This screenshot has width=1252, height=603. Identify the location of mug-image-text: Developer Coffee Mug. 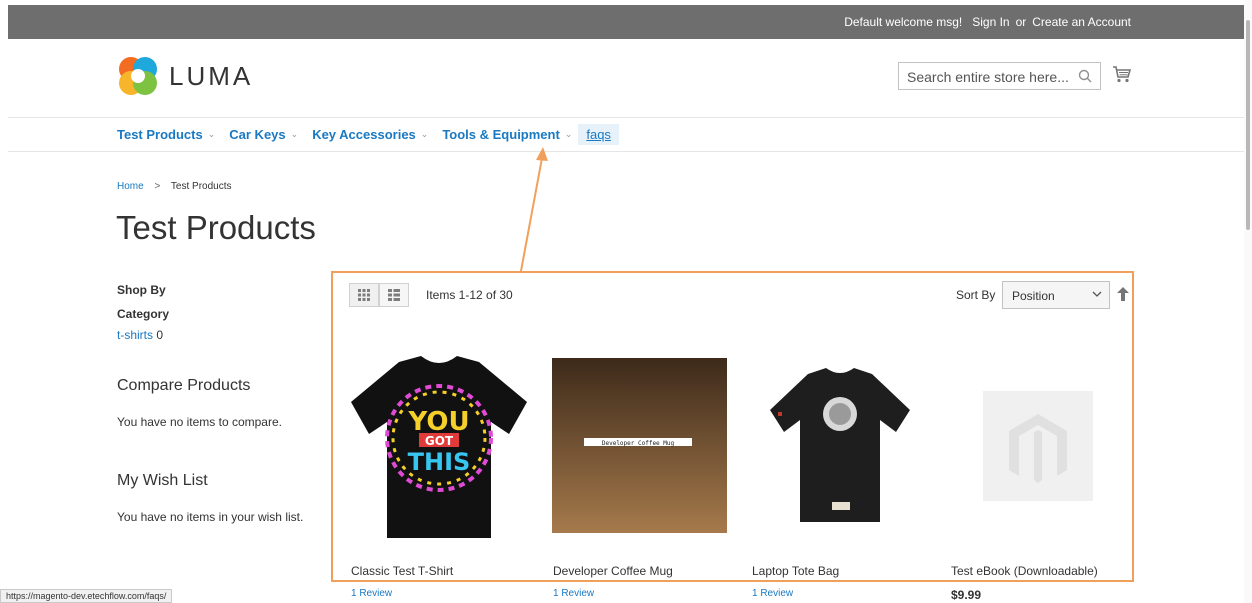
(638, 443).